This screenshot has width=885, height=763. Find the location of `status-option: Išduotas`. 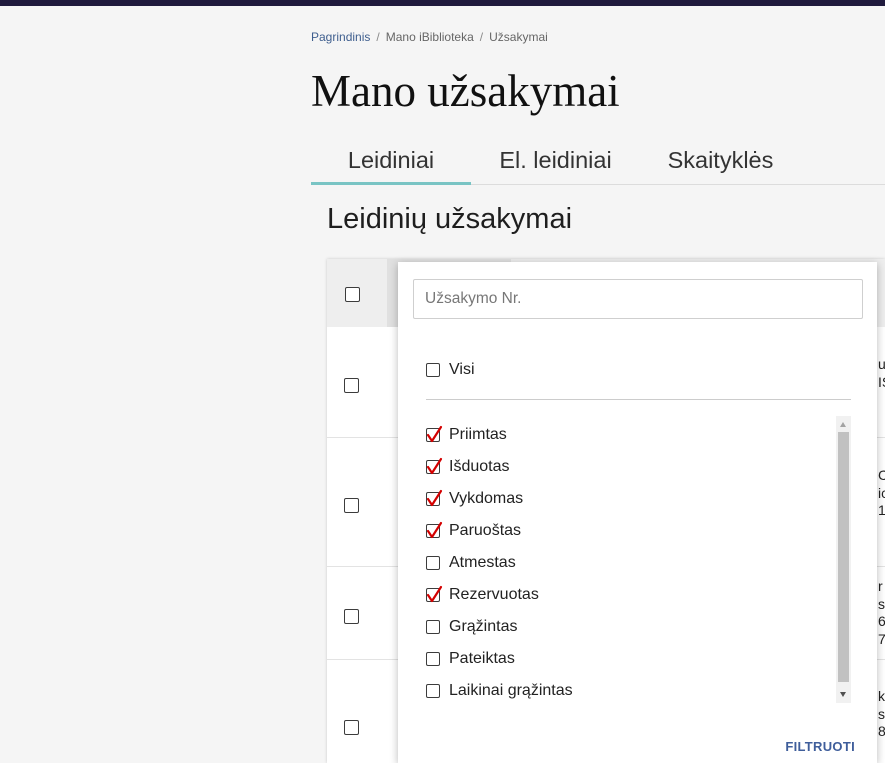

status-option: Išduotas is located at coordinates (626, 467).